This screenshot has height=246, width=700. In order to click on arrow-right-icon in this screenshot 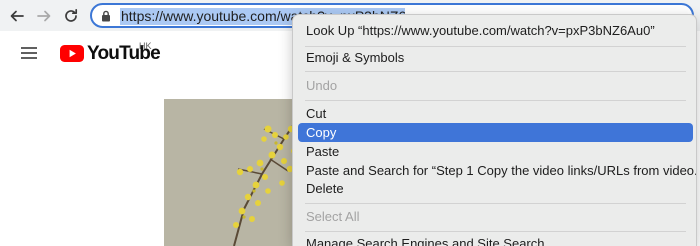, I will do `click(44, 16)`.